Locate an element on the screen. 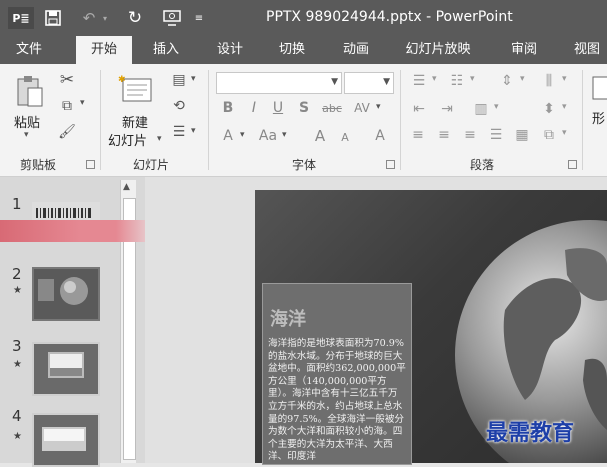 The width and height of the screenshot is (607, 467). reset-icon: ⟲ is located at coordinates (179, 106).